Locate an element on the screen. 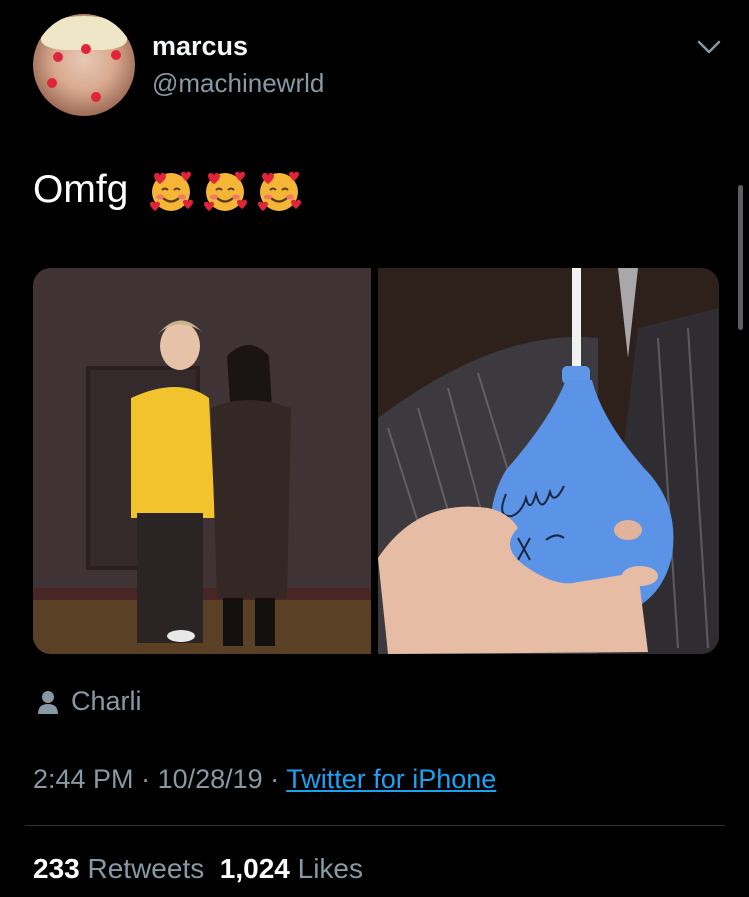 The height and width of the screenshot is (897, 749). retweets-stat: 233 Retweets is located at coordinates (118, 868).